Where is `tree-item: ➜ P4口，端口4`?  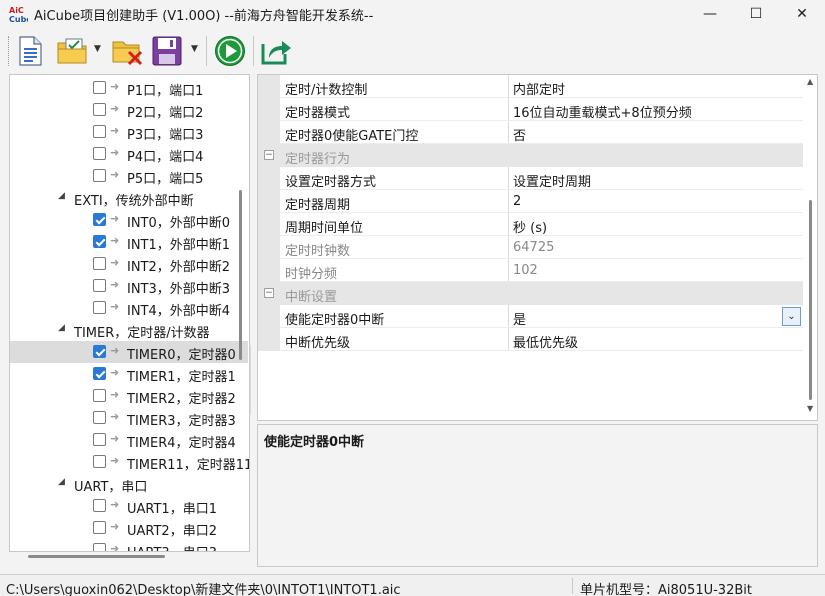
tree-item: ➜ P4口，端口4 is located at coordinates (129, 154).